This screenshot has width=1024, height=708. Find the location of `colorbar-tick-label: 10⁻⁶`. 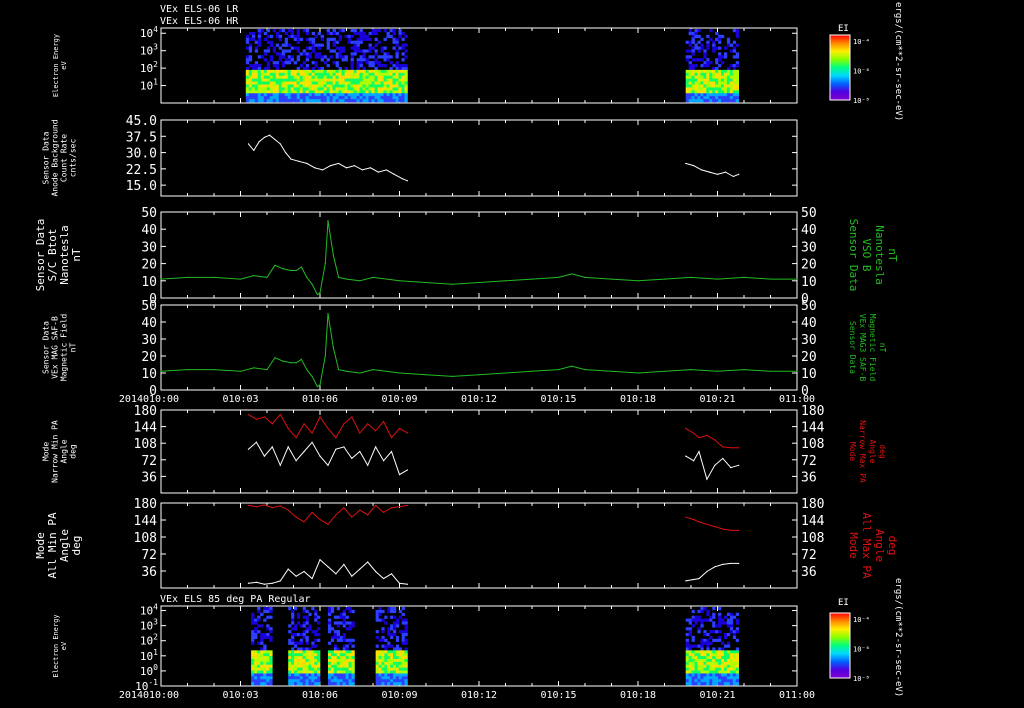

colorbar-tick-label: 10⁻⁶ is located at coordinates (861, 72).